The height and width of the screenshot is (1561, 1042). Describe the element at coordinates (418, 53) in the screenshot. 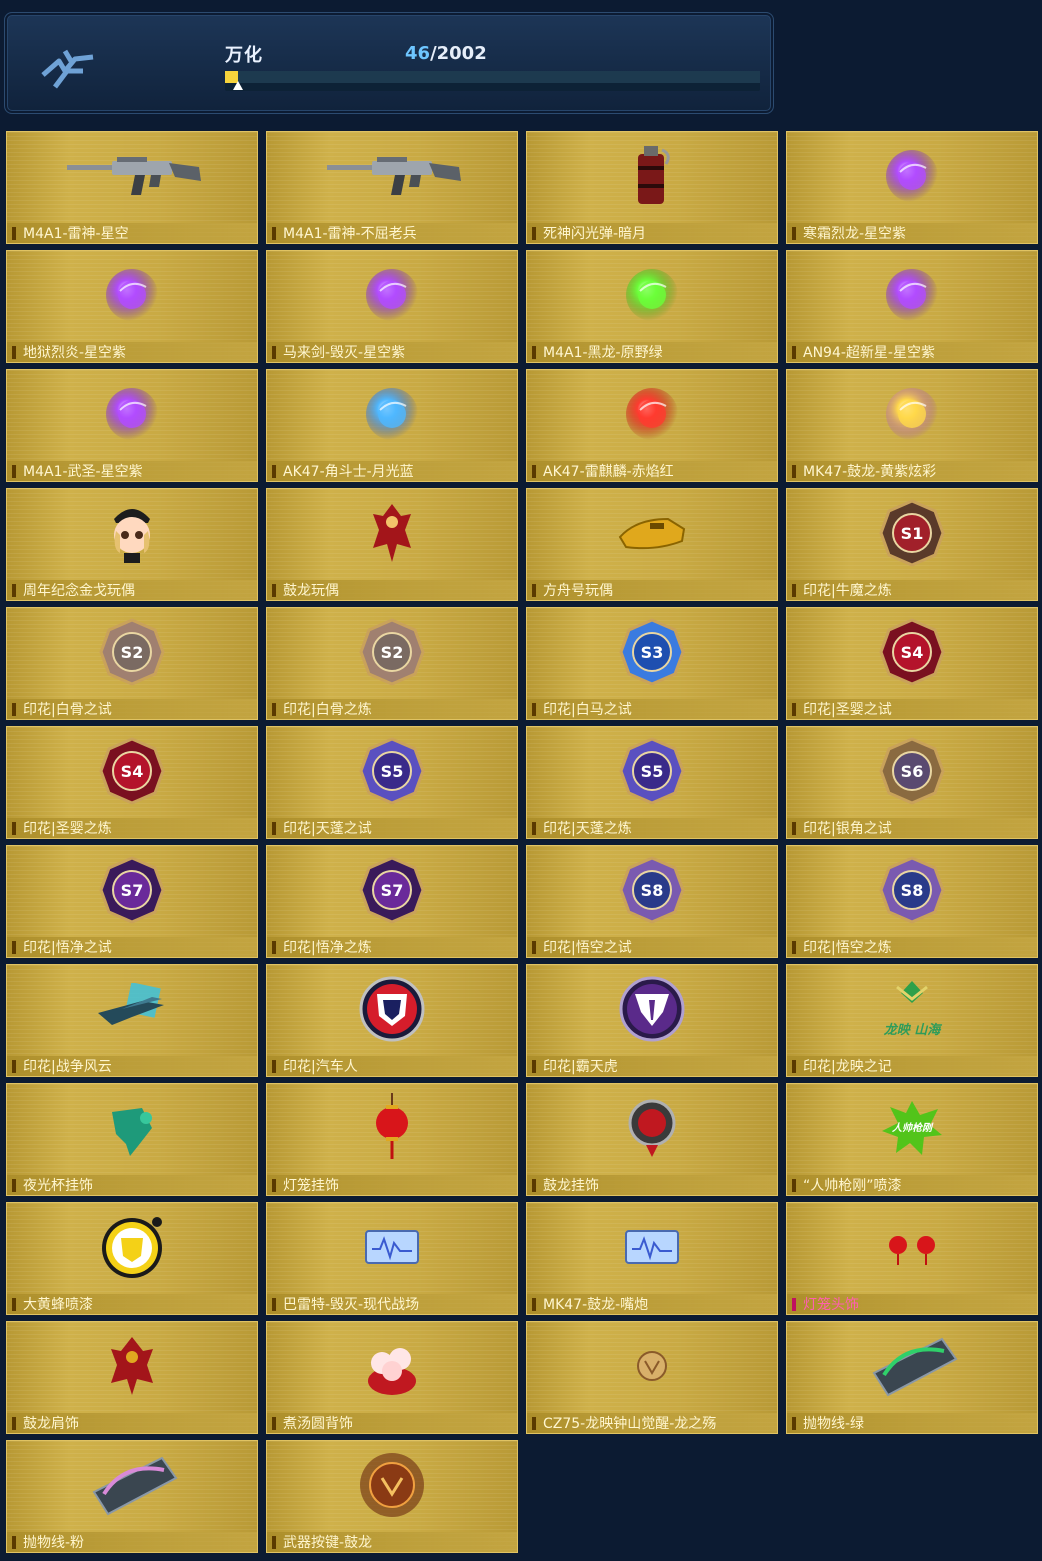

I see `collection-count-current: 46` at that location.